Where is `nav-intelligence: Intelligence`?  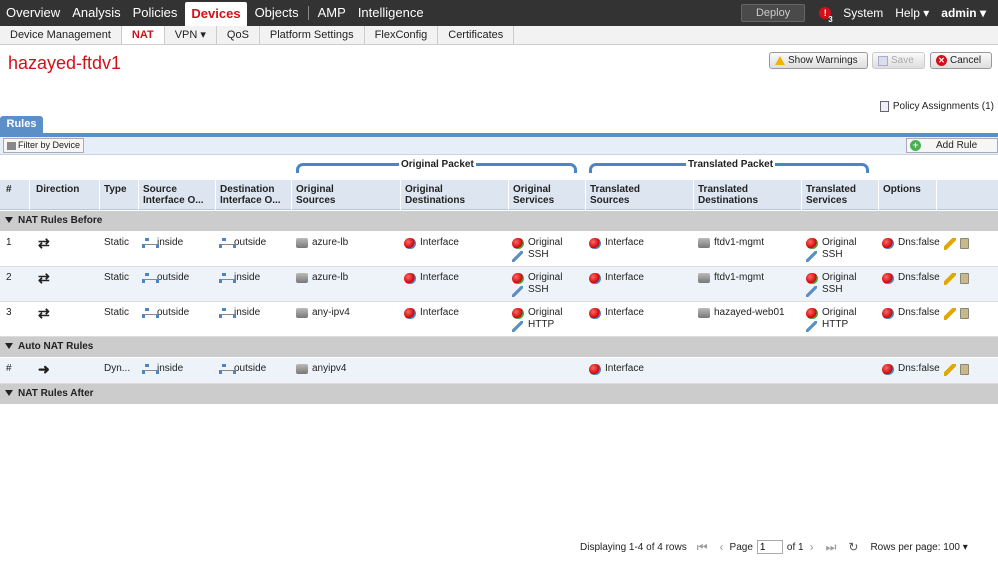
nav-intelligence: Intelligence is located at coordinates (391, 13).